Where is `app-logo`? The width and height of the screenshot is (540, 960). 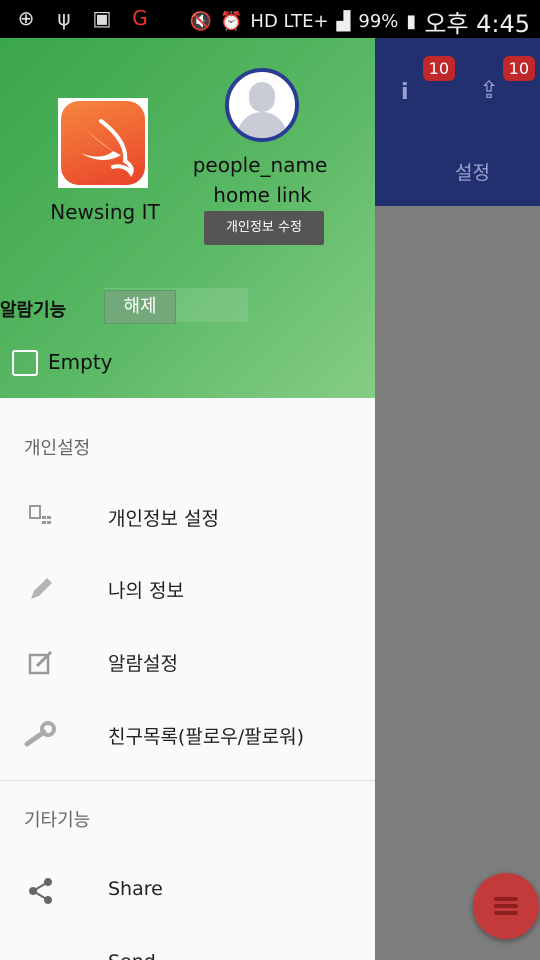
app-logo is located at coordinates (103, 143).